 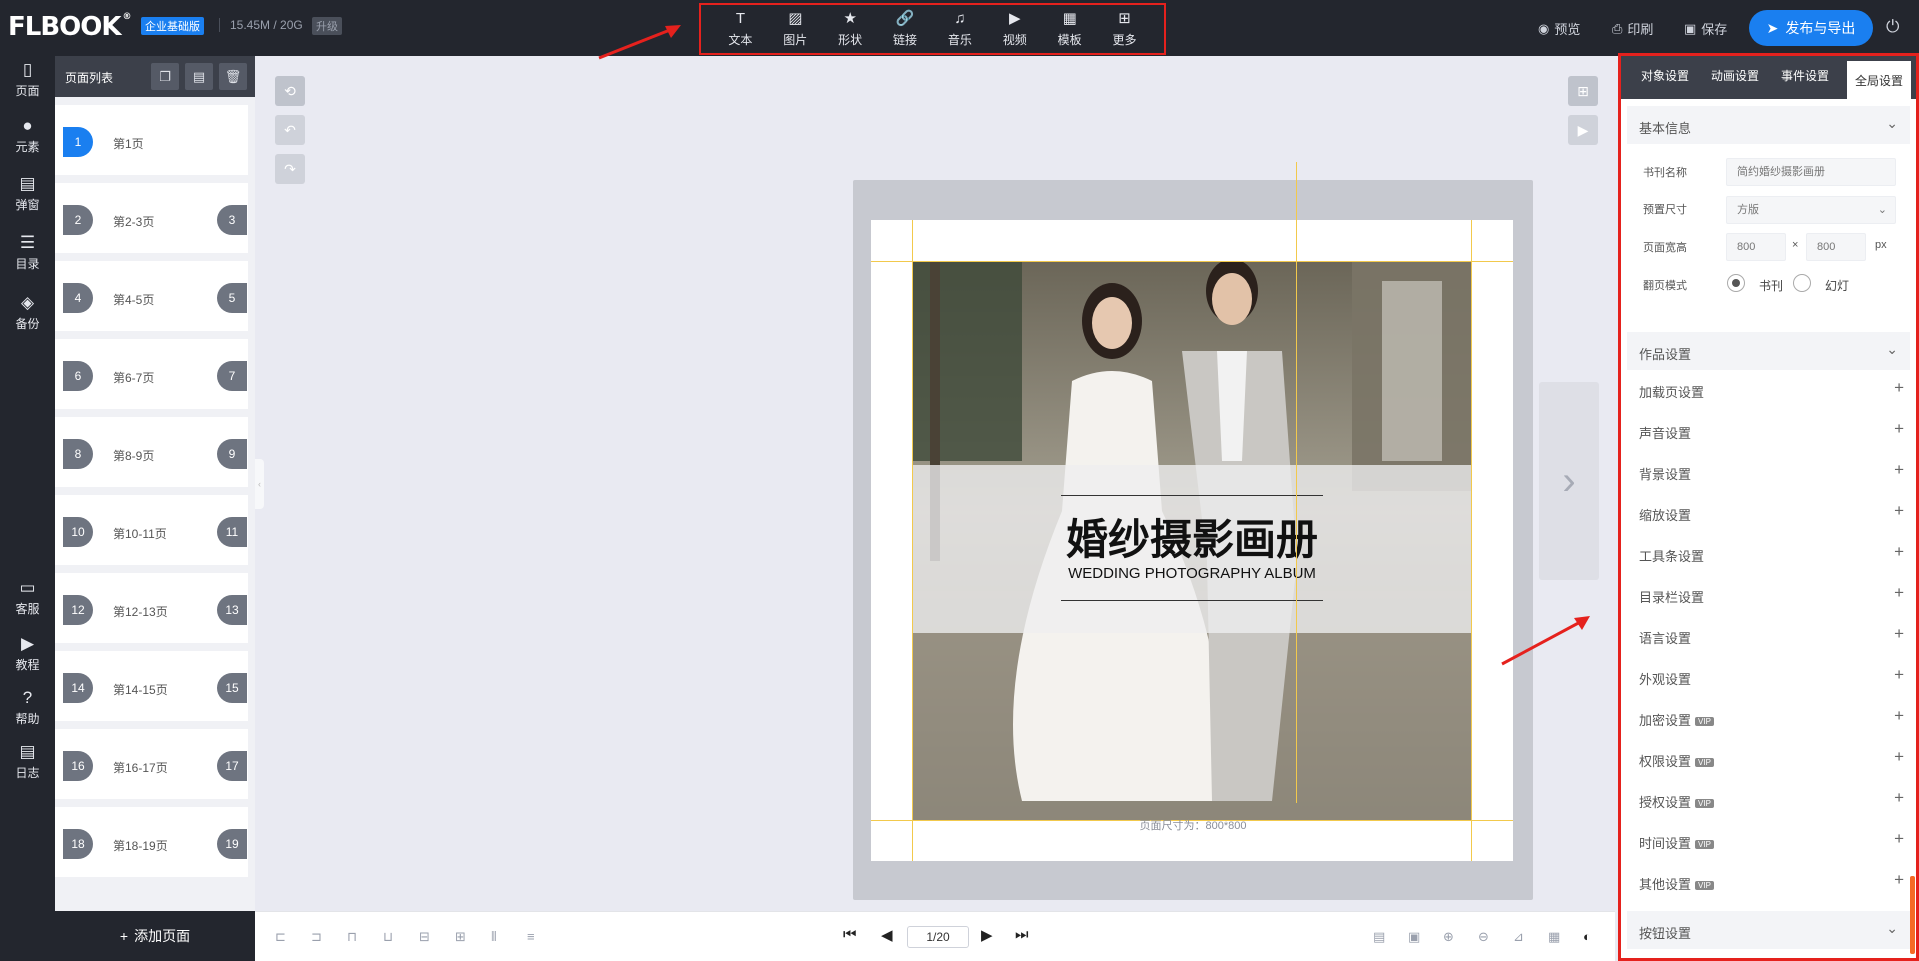 What do you see at coordinates (151, 296) in the screenshot?
I see `page-thumbnail: 4 第4-5页 5` at bounding box center [151, 296].